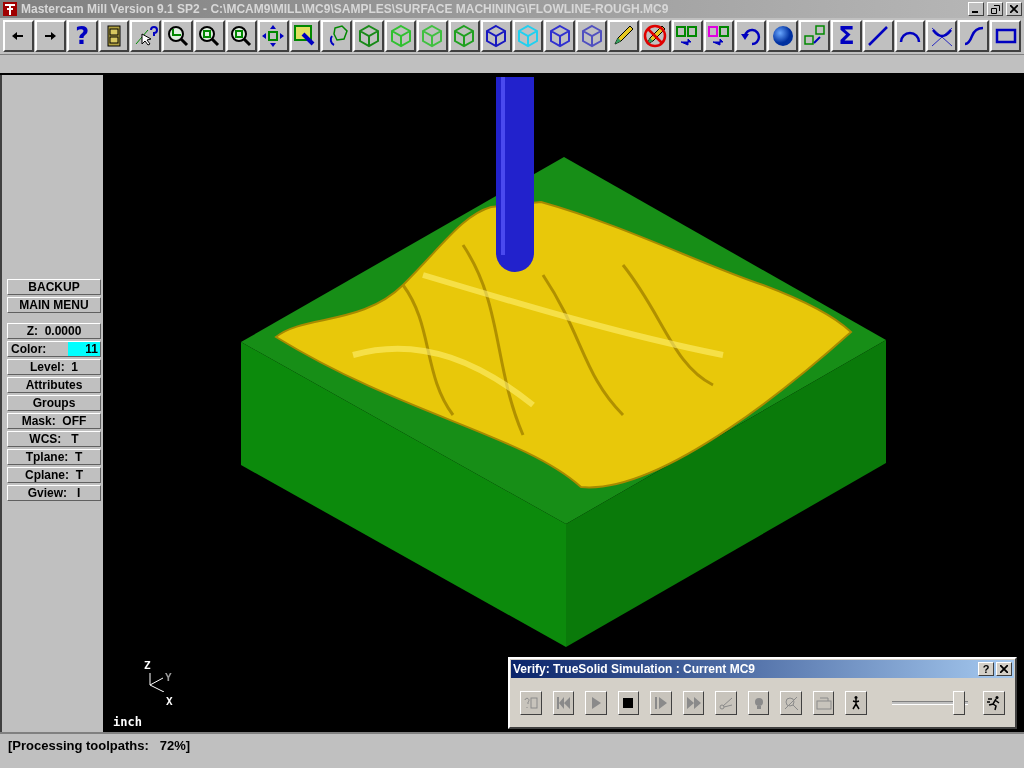 The width and height of the screenshot is (1024, 768). I want to click on menu-label: Color:, so click(29, 349).